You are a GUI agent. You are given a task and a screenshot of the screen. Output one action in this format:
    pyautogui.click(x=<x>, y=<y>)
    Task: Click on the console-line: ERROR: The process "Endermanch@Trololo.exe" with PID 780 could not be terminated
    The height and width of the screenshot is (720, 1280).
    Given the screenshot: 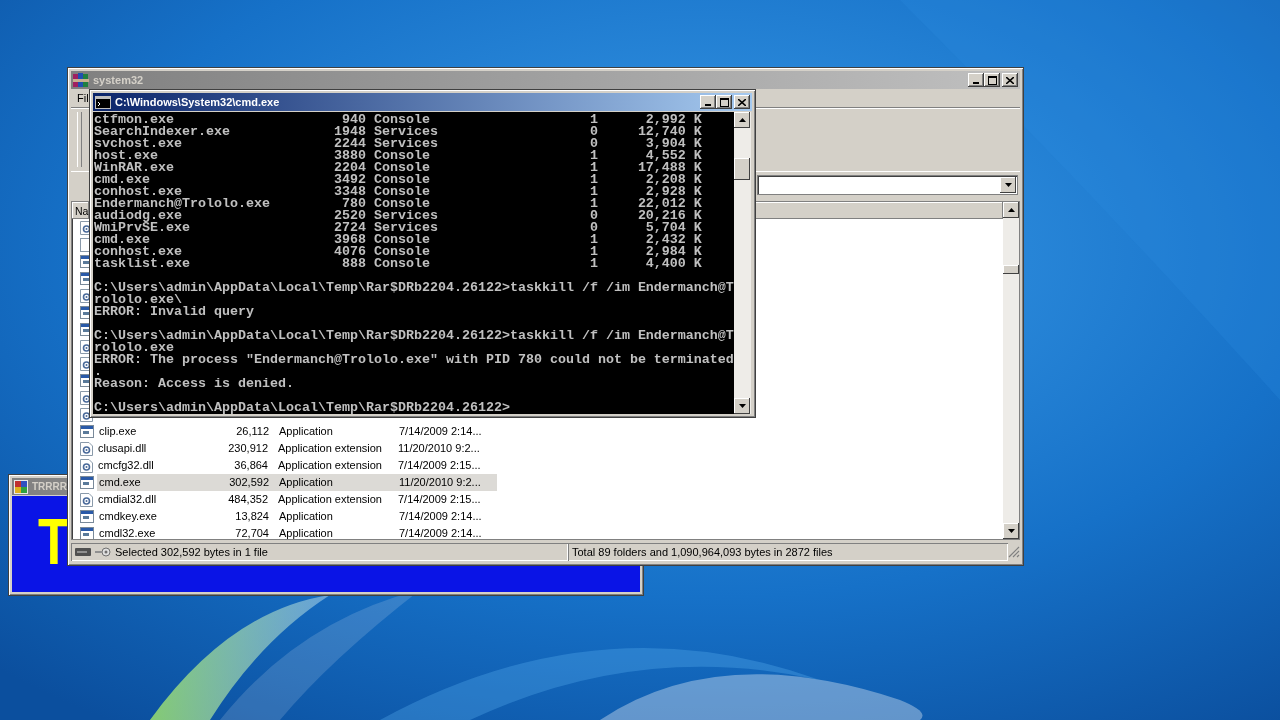 What is the action you would take?
    pyautogui.click(x=414, y=360)
    